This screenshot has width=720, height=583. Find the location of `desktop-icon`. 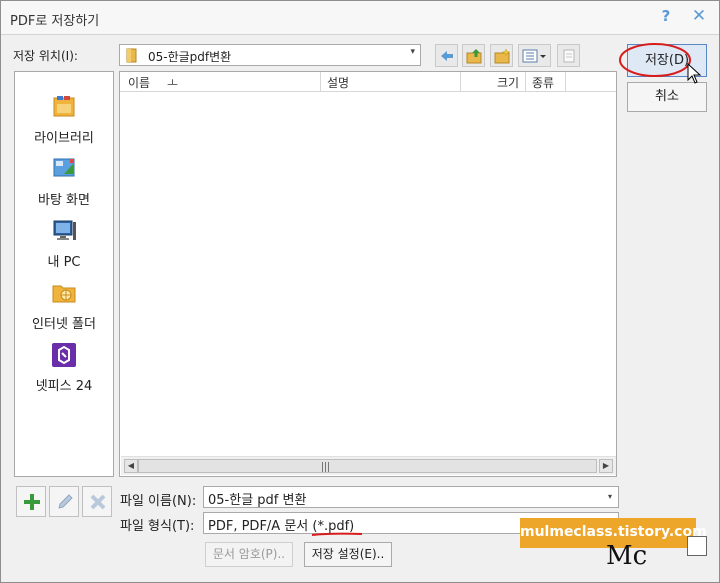

desktop-icon is located at coordinates (64, 167).